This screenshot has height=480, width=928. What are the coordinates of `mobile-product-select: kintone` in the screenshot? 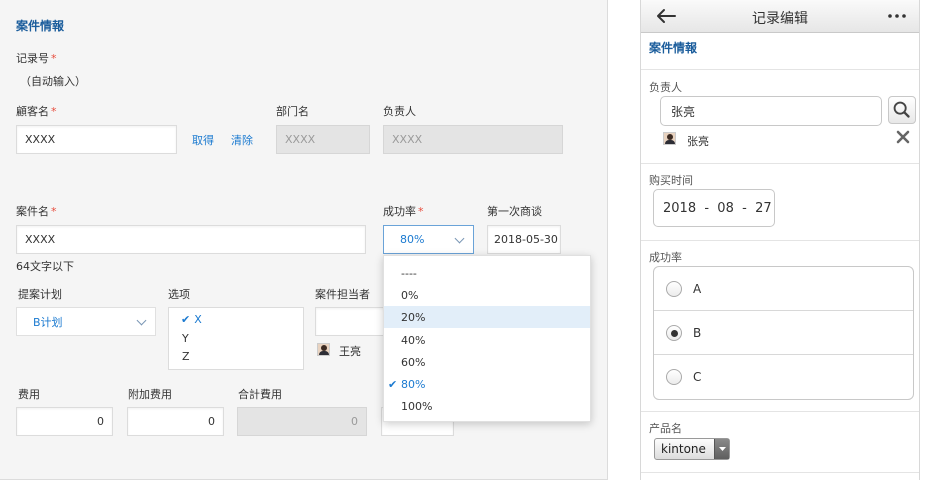 It's located at (692, 449).